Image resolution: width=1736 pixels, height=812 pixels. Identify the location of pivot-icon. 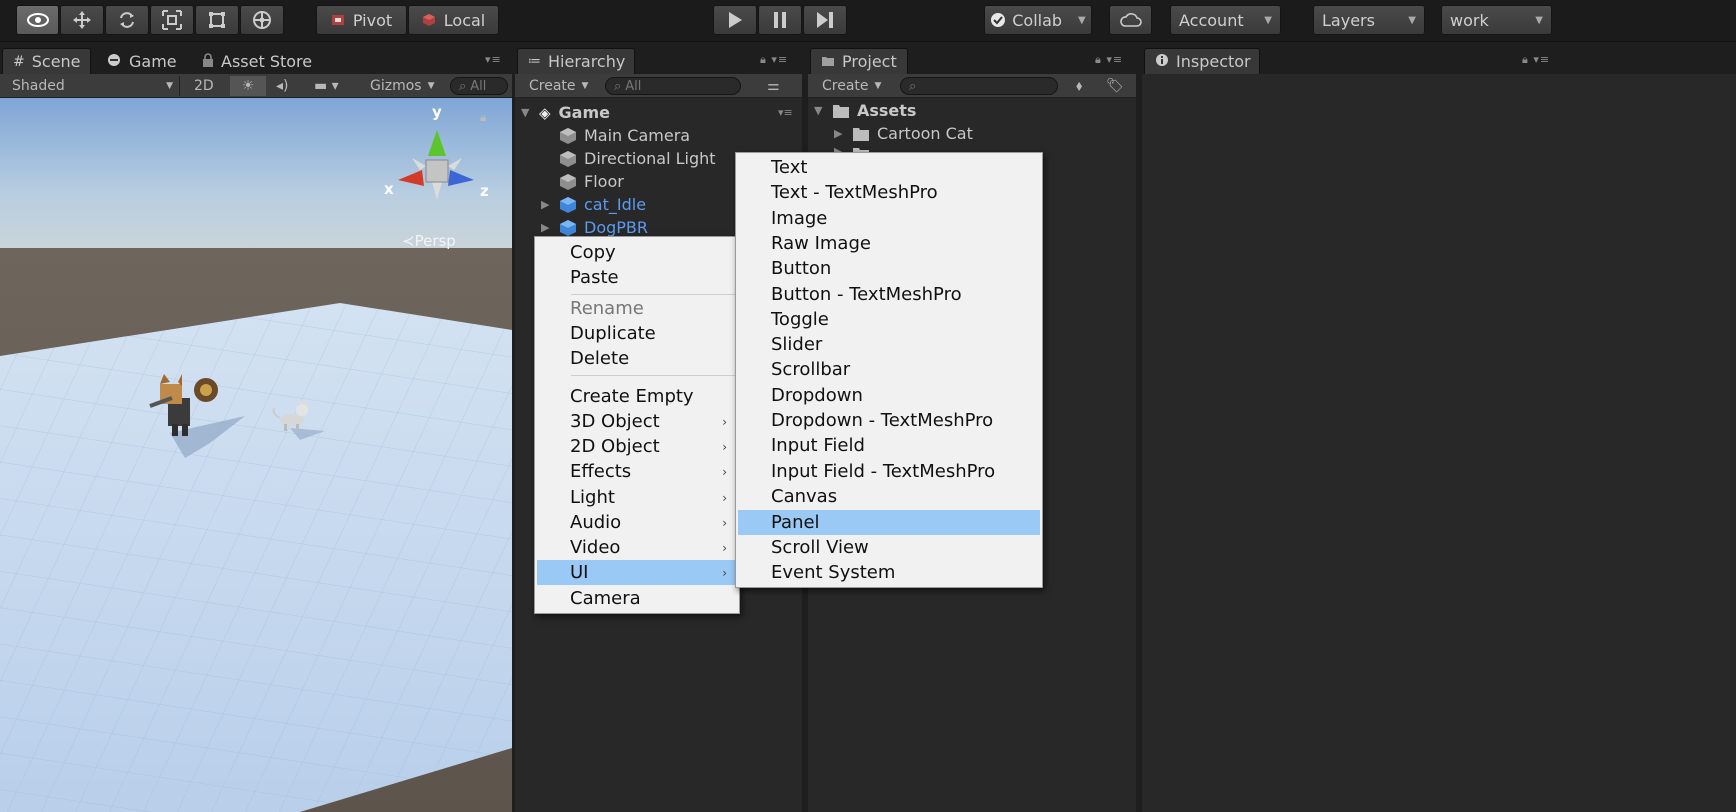
(338, 20).